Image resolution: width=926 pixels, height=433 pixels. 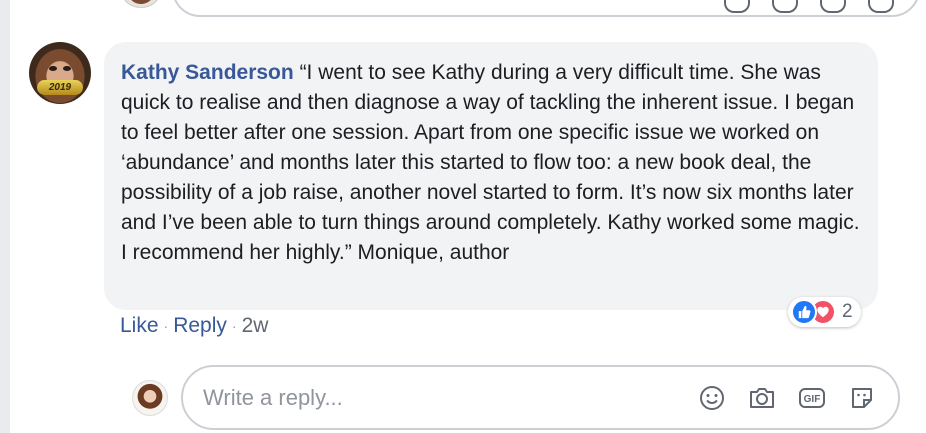 I want to click on like-button: Like, so click(x=139, y=326).